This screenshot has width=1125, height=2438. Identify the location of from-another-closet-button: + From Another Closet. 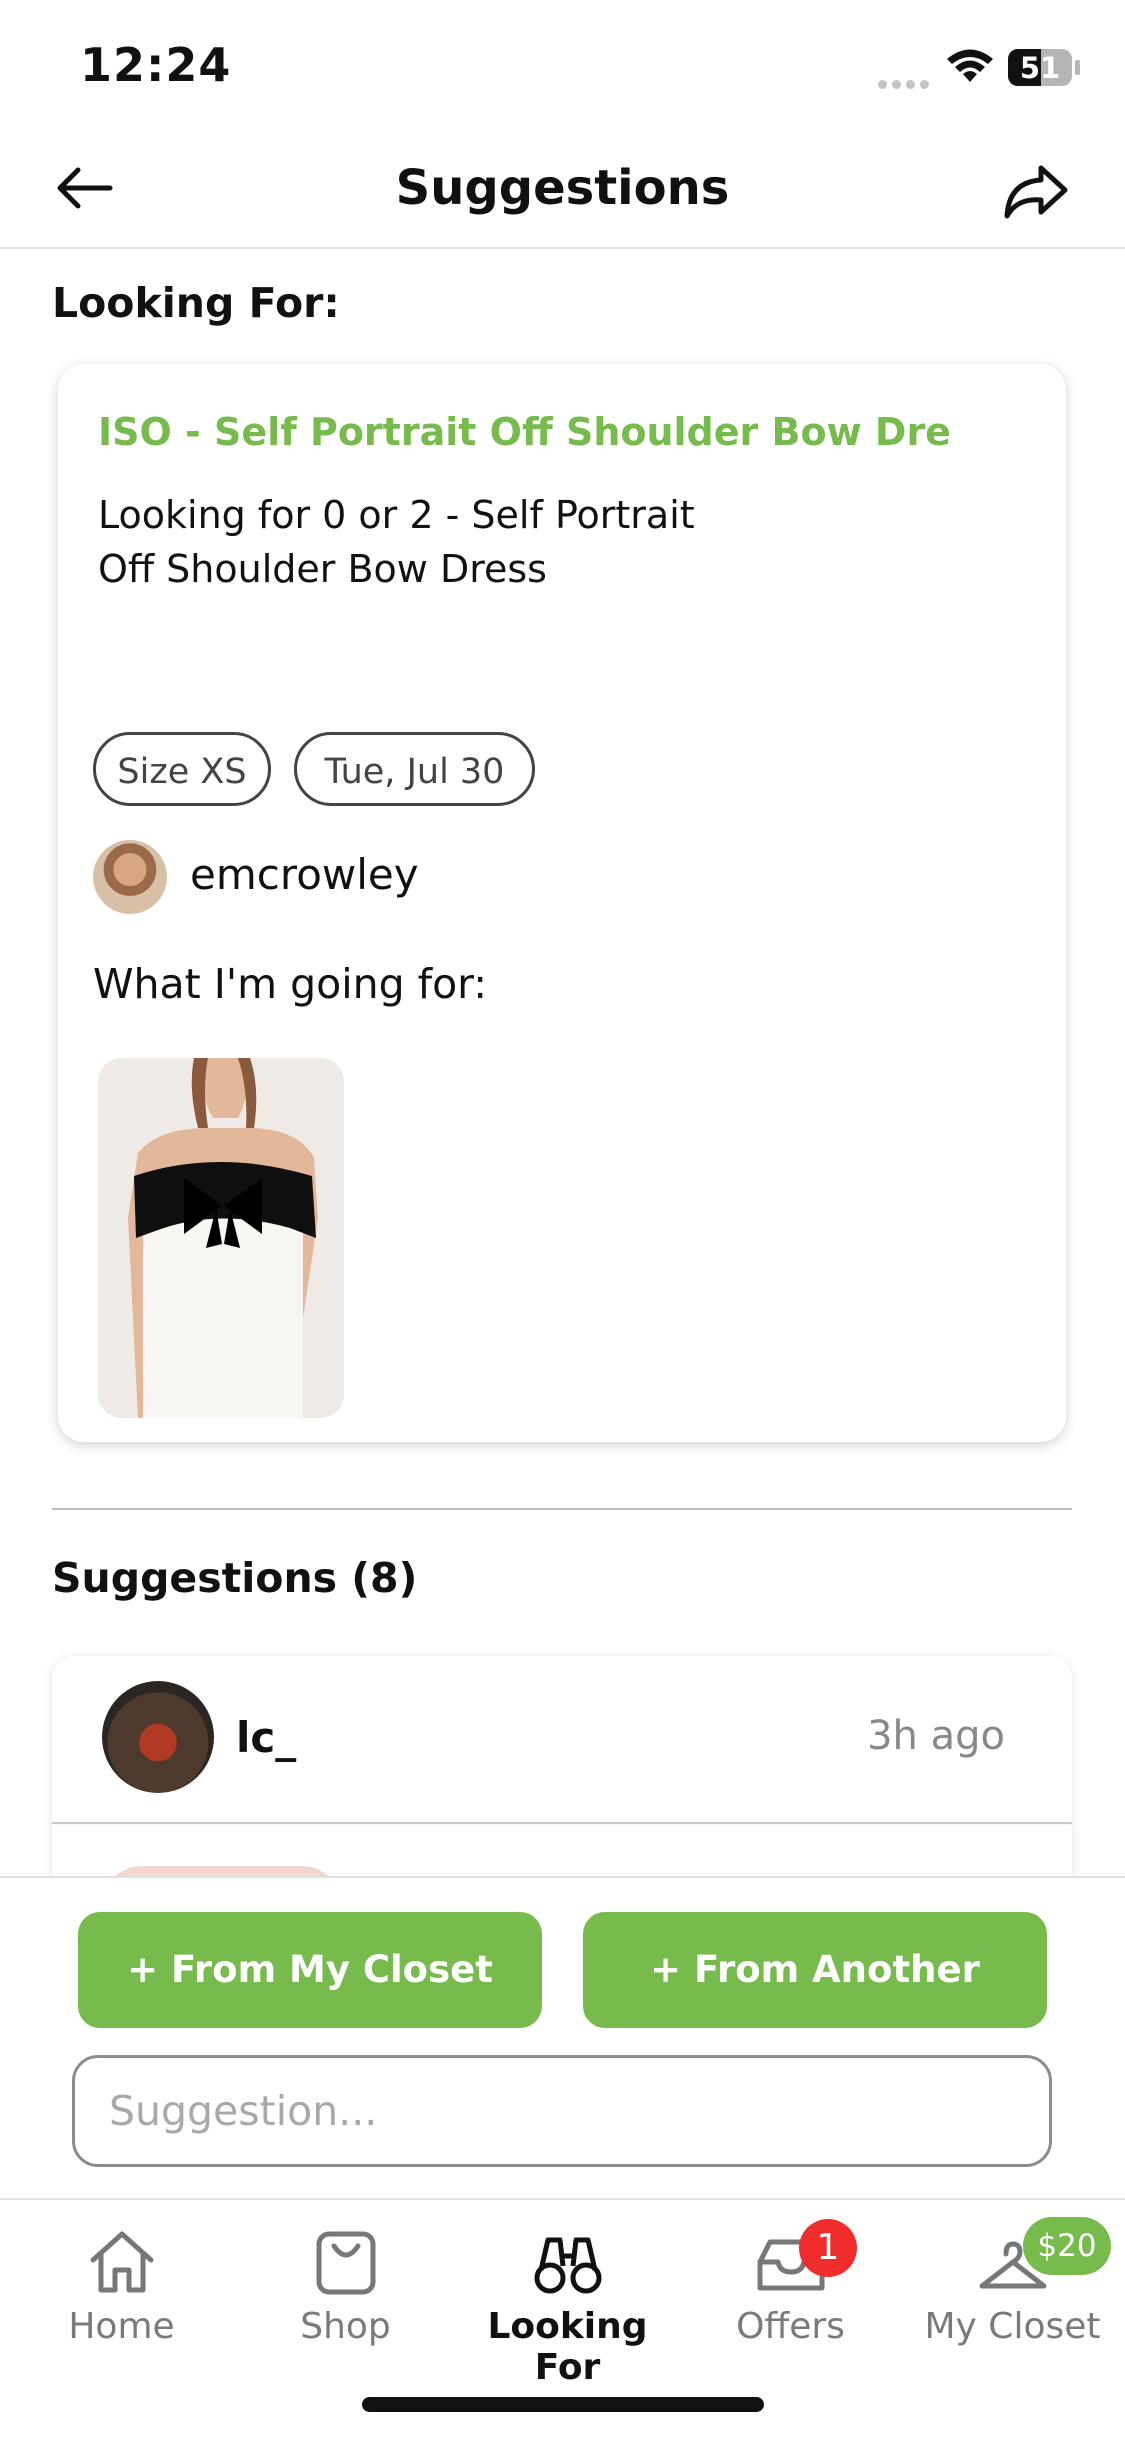
(815, 2009).